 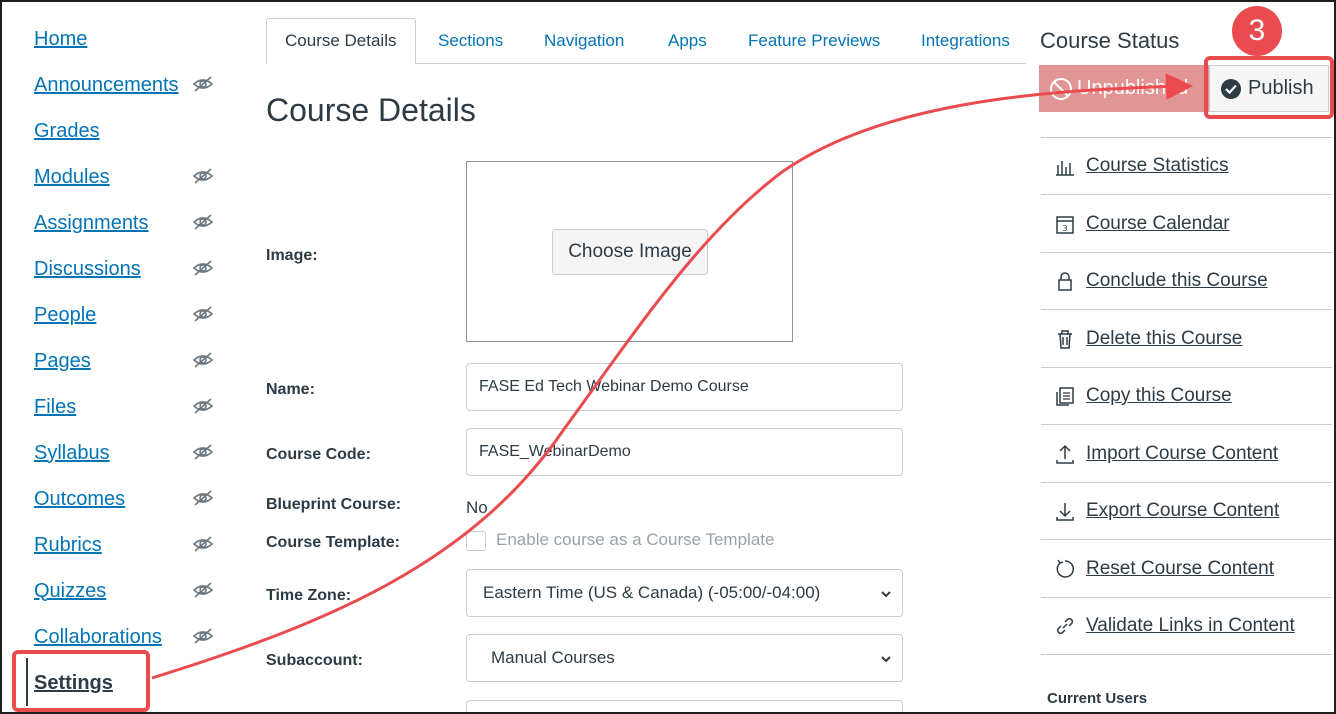 What do you see at coordinates (334, 504) in the screenshot?
I see `blueprint-label: Blueprint Course:` at bounding box center [334, 504].